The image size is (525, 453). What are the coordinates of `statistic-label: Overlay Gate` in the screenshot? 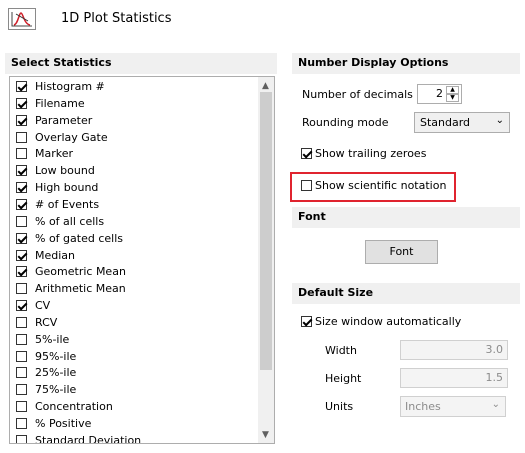 It's located at (71, 137).